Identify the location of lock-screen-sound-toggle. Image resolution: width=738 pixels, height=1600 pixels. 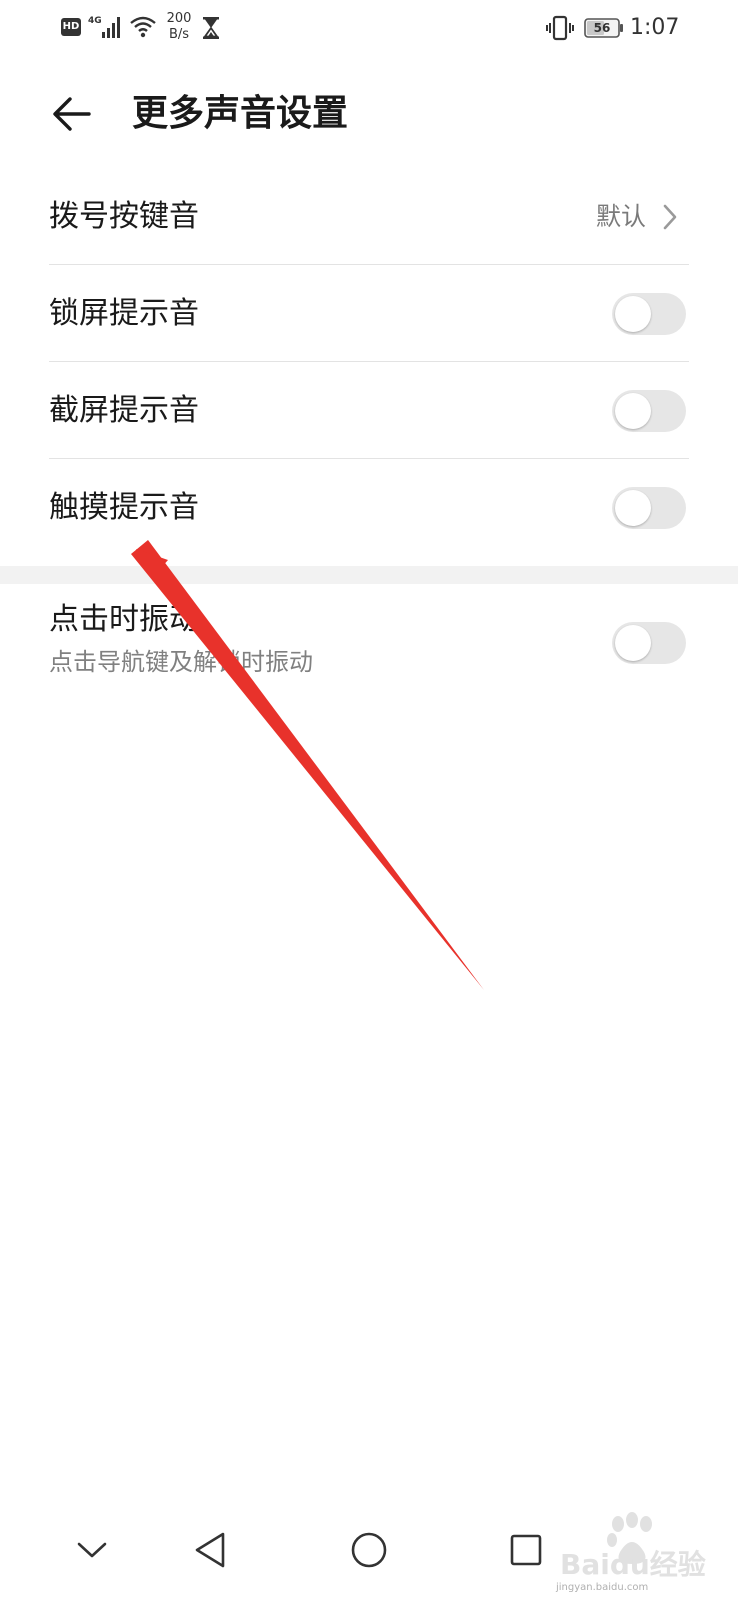
(649, 314).